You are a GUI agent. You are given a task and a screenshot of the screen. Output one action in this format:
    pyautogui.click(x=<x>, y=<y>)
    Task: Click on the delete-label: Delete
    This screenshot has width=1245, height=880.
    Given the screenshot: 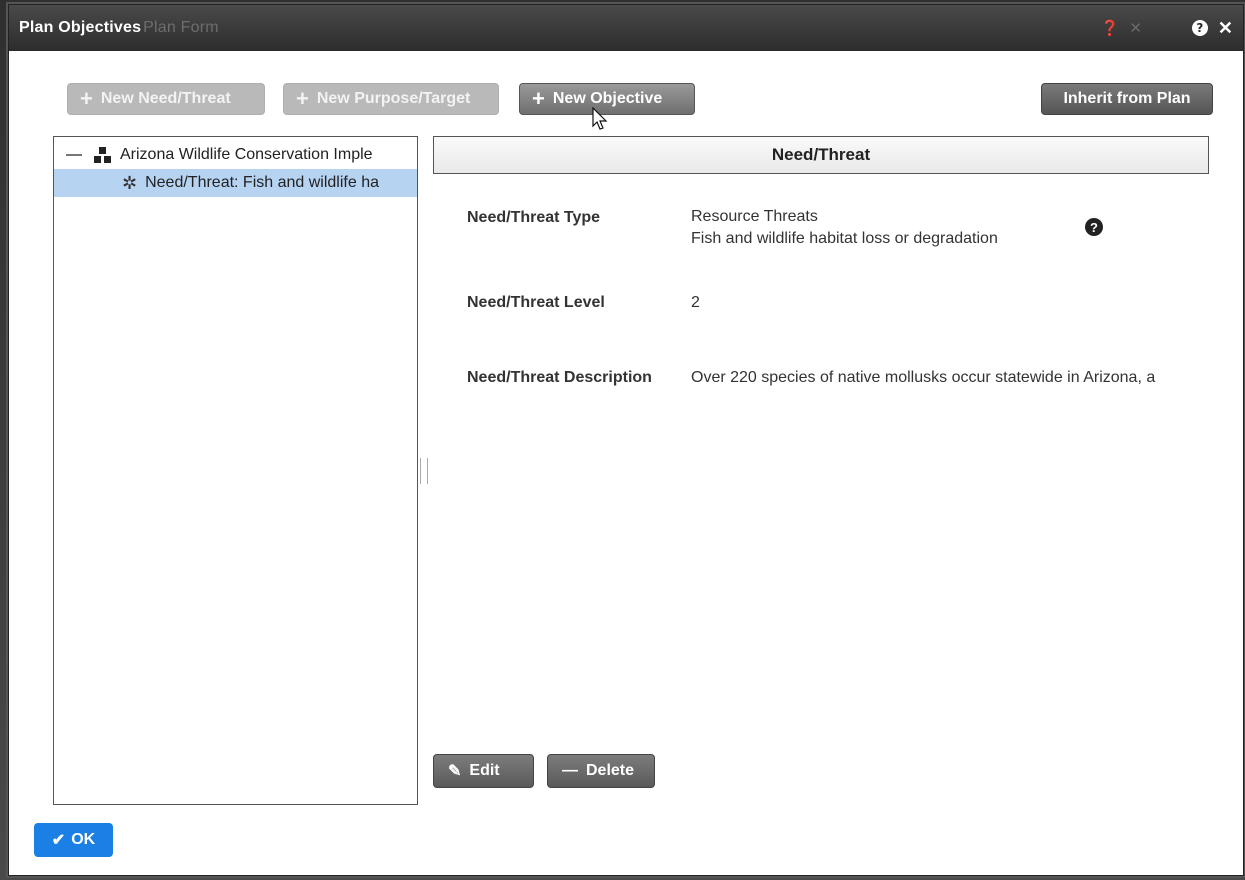 What is the action you would take?
    pyautogui.click(x=610, y=770)
    